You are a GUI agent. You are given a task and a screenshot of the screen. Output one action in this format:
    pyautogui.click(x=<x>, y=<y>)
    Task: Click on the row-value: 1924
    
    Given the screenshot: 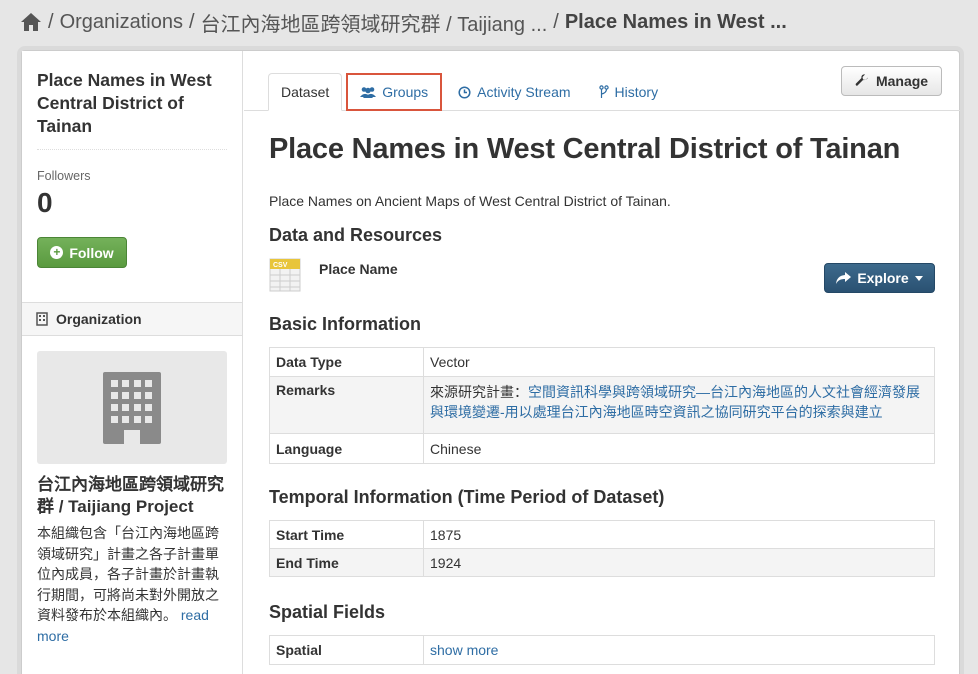 What is the action you would take?
    pyautogui.click(x=679, y=562)
    